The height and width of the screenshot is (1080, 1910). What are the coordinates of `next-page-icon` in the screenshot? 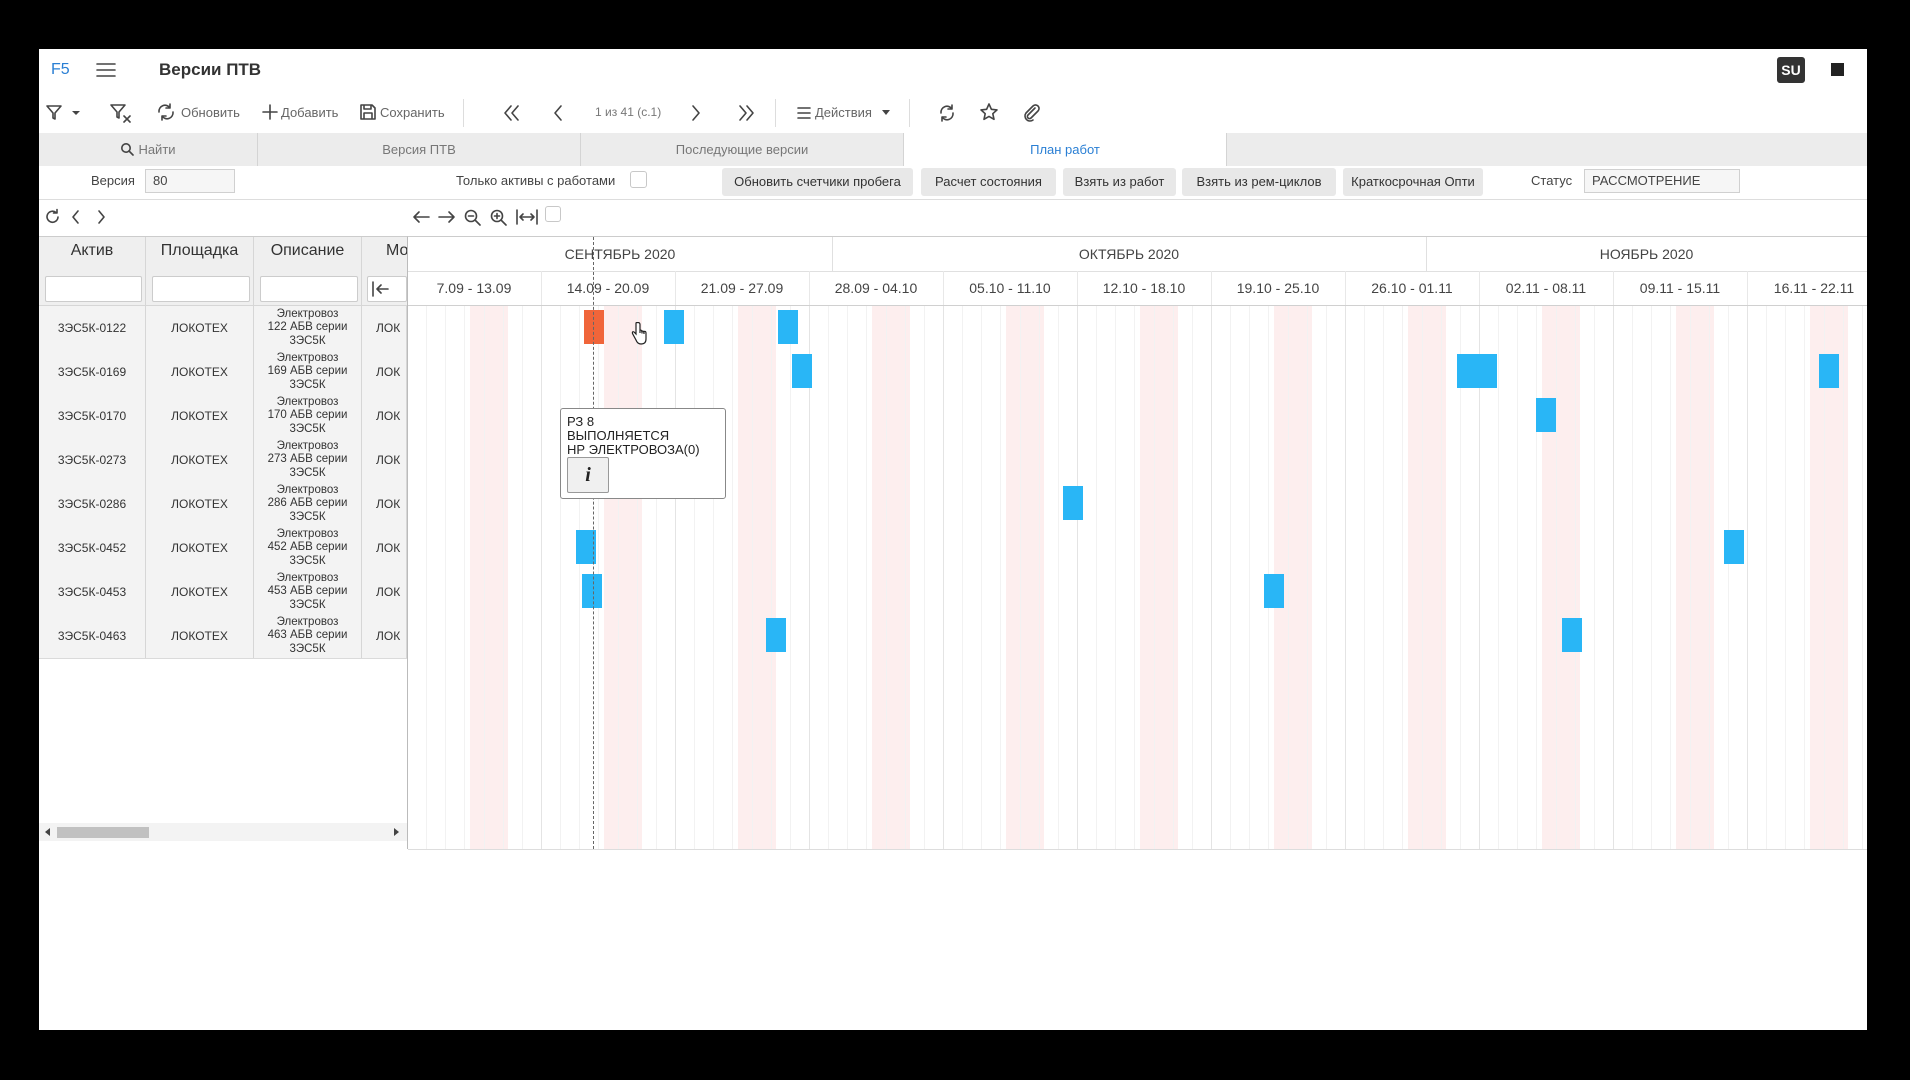 It's located at (696, 113).